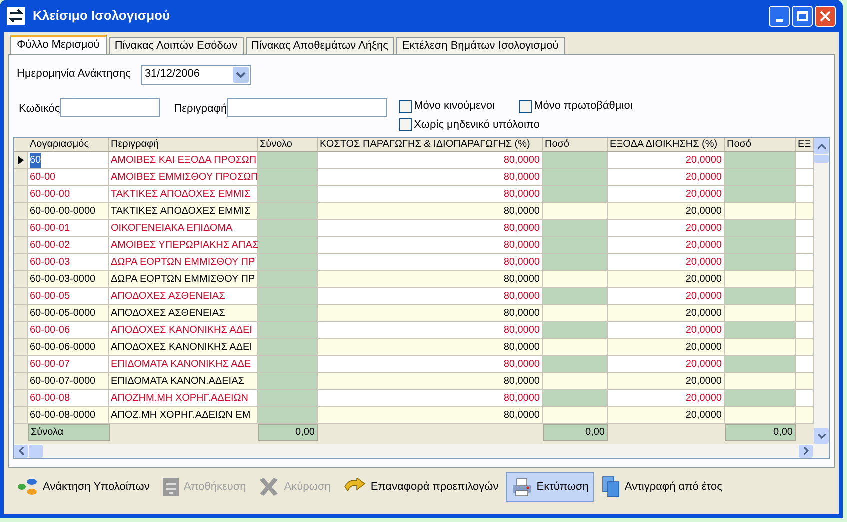 The height and width of the screenshot is (522, 847). Describe the element at coordinates (50, 195) in the screenshot. I see `account-code: 60-00-00` at that location.